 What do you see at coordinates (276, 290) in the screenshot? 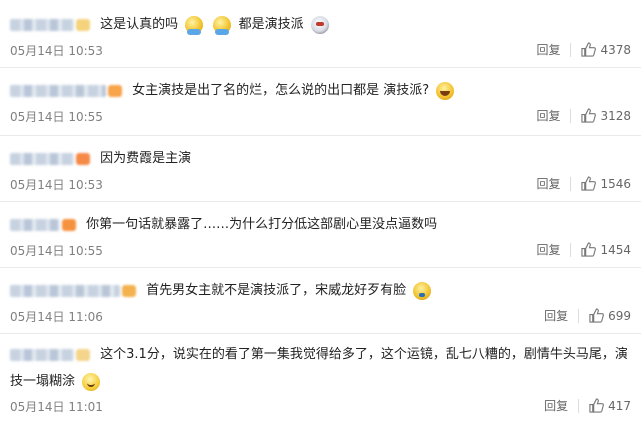
I see `comment-text: 首先男女主就不是演技派了，宋威龙好歹有脸` at bounding box center [276, 290].